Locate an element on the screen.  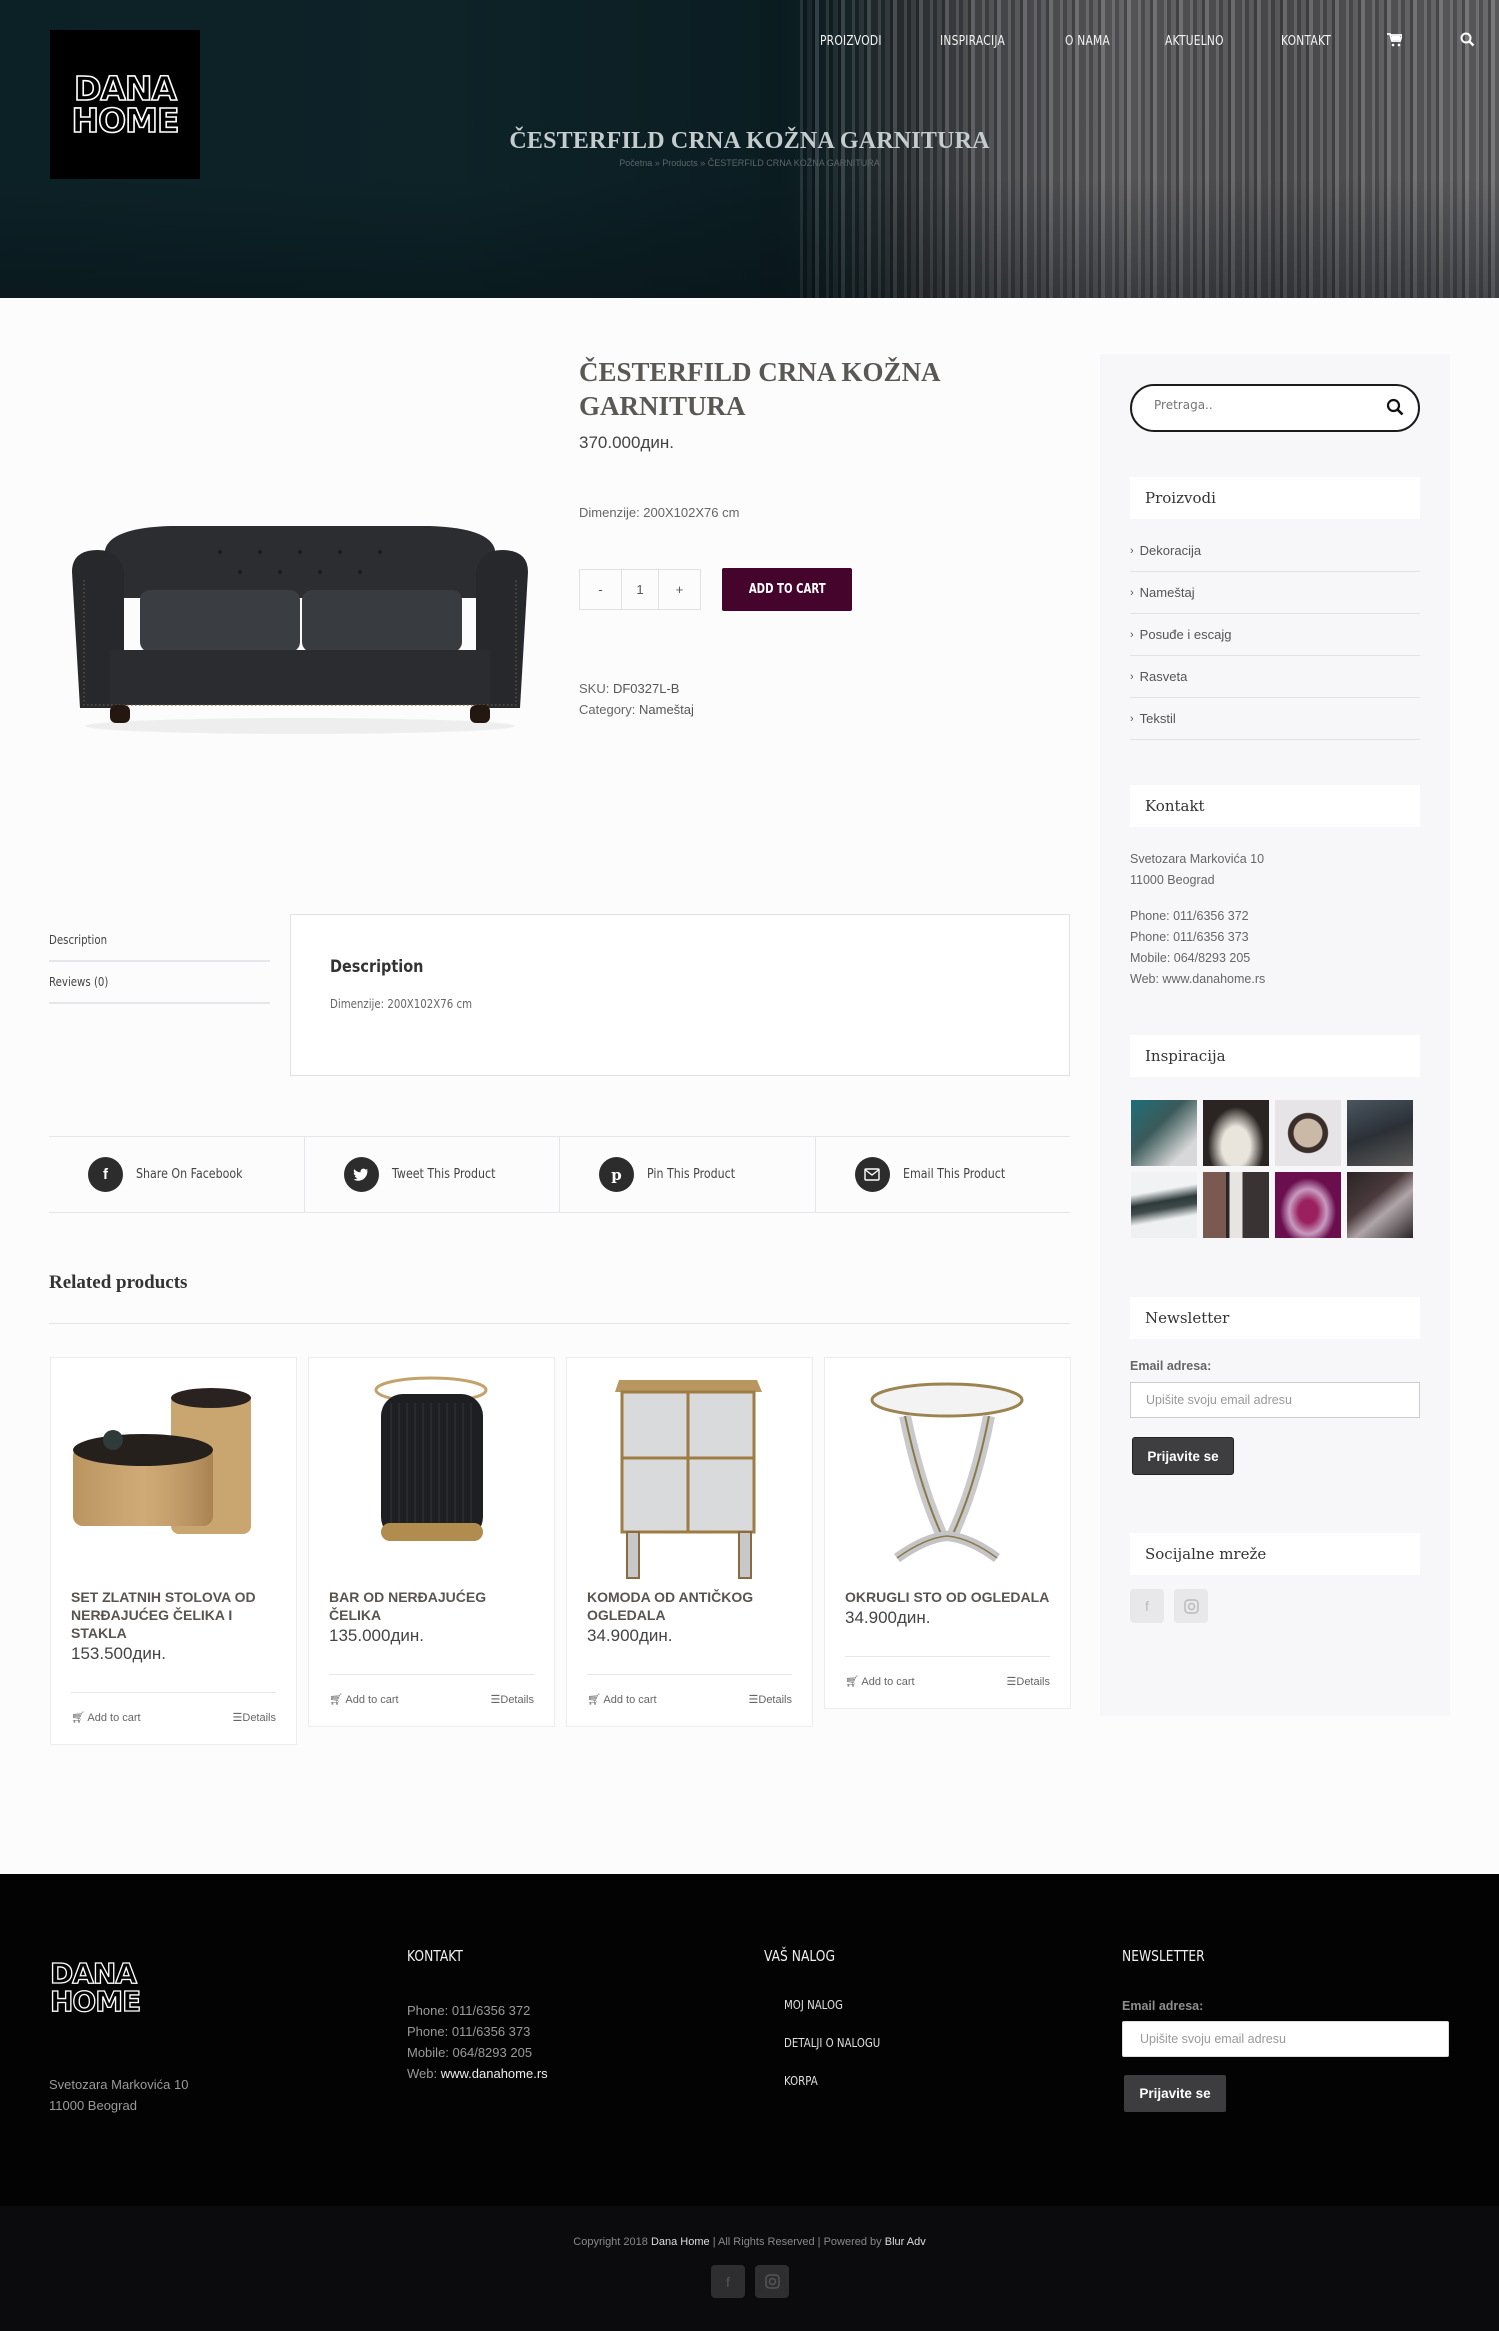
product-card-divider is located at coordinates (431, 1674).